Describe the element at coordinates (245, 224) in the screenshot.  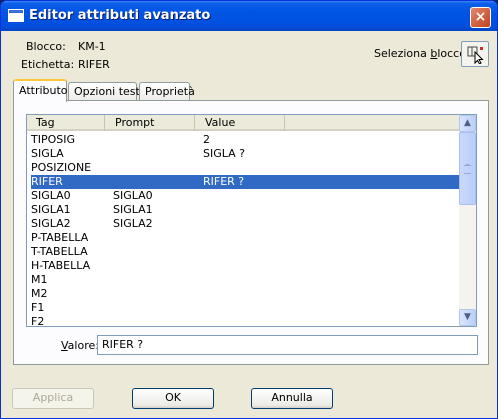
I see `table-row: SIGLA2 SIGLA2` at that location.